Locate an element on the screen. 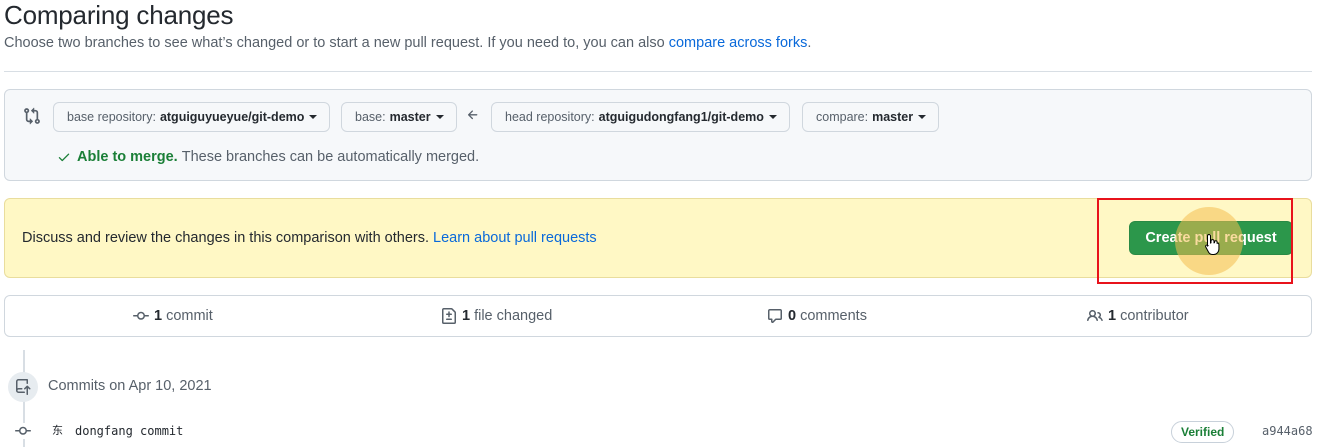  summary-files-tab: 1 file changed is located at coordinates (496, 316).